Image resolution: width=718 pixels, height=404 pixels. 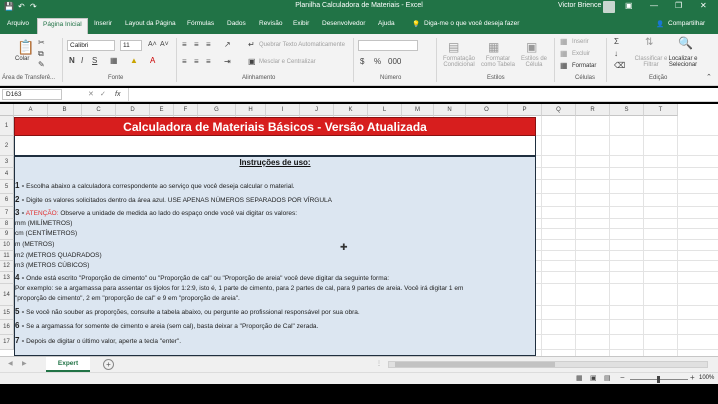 I want to click on row-header: 14, so click(x=7, y=295).